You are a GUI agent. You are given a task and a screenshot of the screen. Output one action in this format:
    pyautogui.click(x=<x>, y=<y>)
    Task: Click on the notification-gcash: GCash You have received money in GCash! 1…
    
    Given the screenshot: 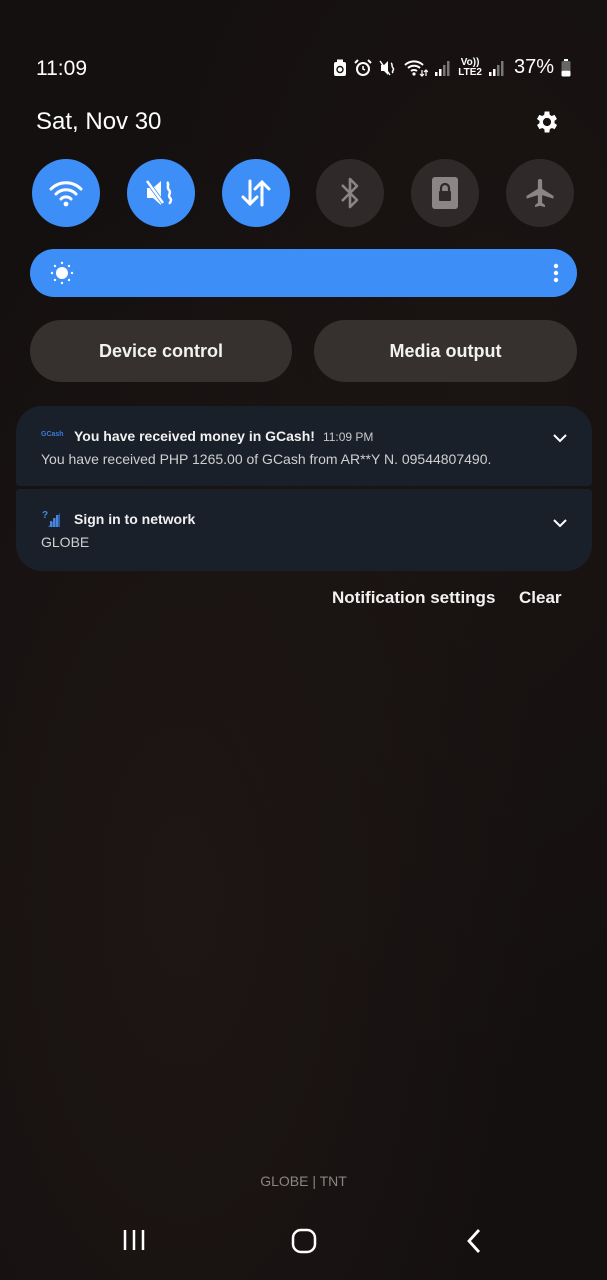 What is the action you would take?
    pyautogui.click(x=304, y=446)
    